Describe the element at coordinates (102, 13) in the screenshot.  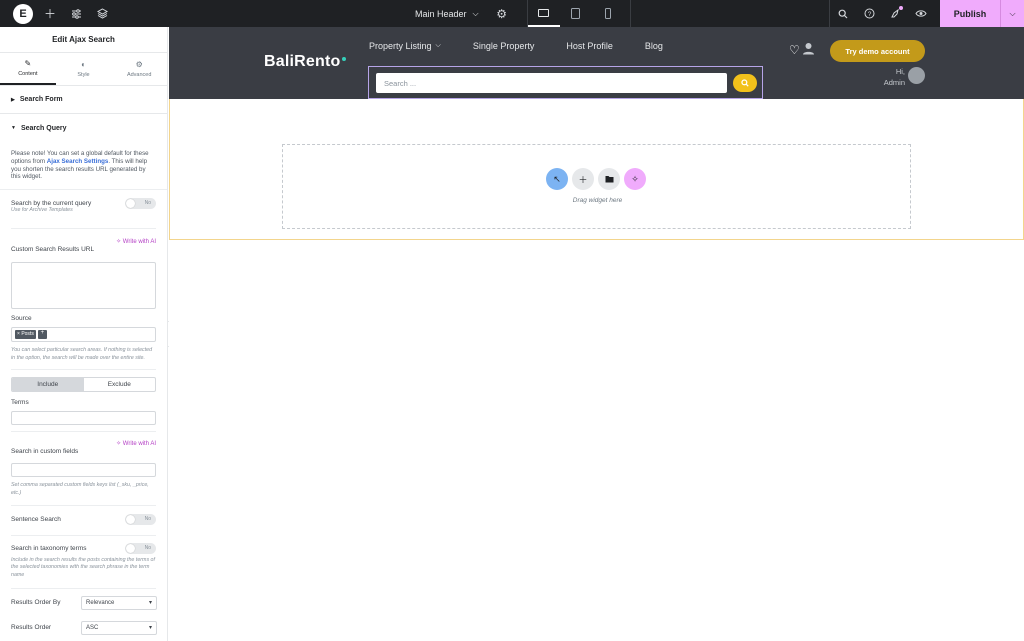
I see `structure-layers-icon` at that location.